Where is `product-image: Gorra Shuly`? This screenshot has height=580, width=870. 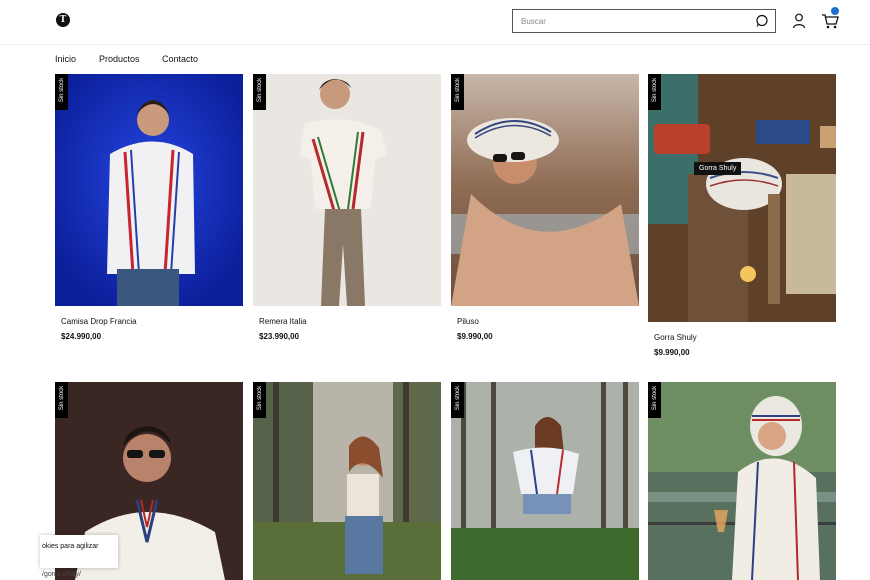 product-image: Gorra Shuly is located at coordinates (742, 198).